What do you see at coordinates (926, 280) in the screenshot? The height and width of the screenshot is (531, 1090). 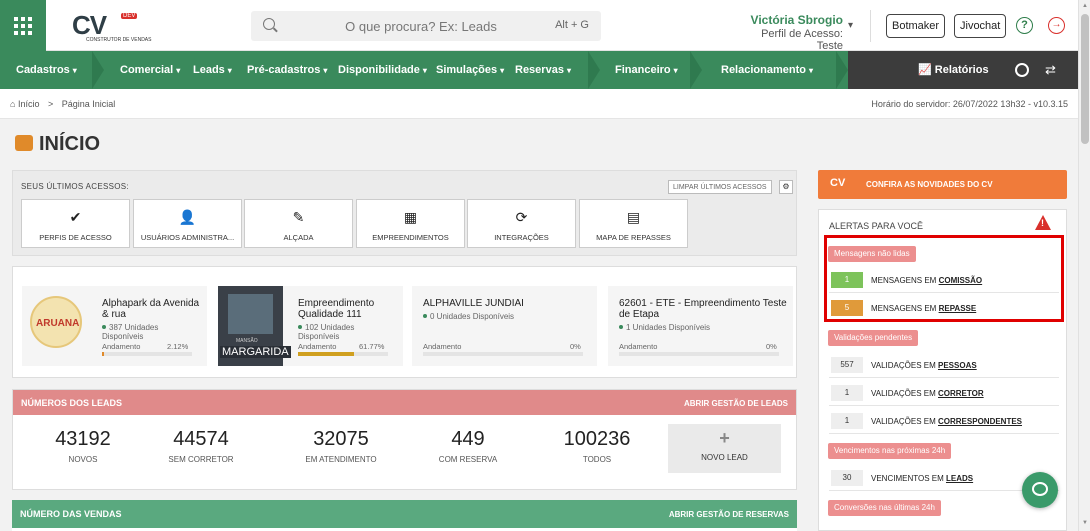 I see `alert-text: MENSAGENS EM COMISSÃO` at bounding box center [926, 280].